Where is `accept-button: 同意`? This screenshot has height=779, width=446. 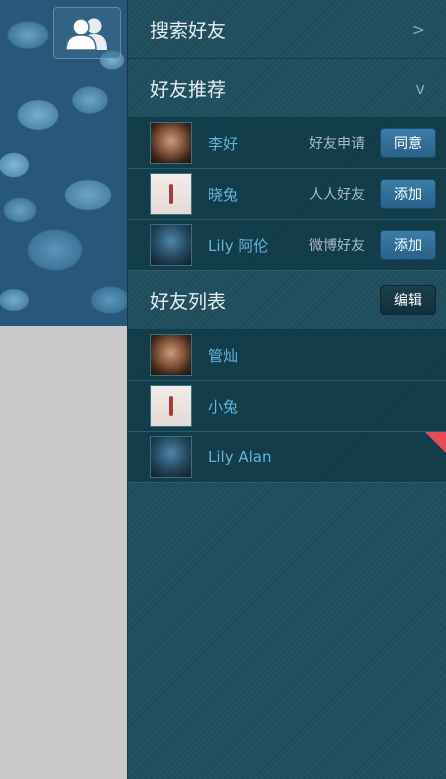
accept-button: 同意 is located at coordinates (408, 143).